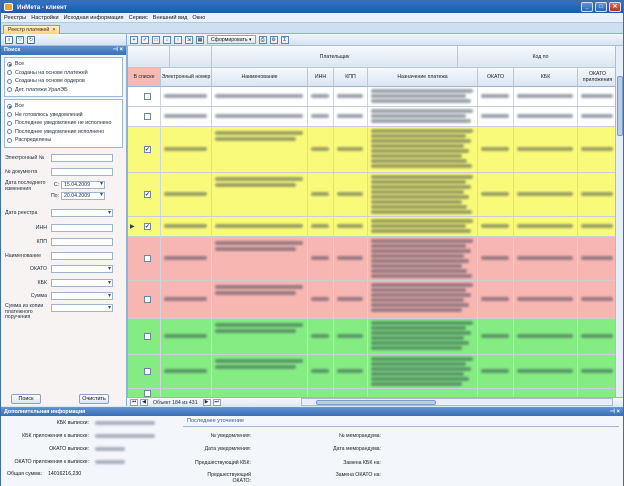 The width and height of the screenshot is (624, 486). I want to click on radio-source-payments: Созданы на основе платежей, so click(63, 73).